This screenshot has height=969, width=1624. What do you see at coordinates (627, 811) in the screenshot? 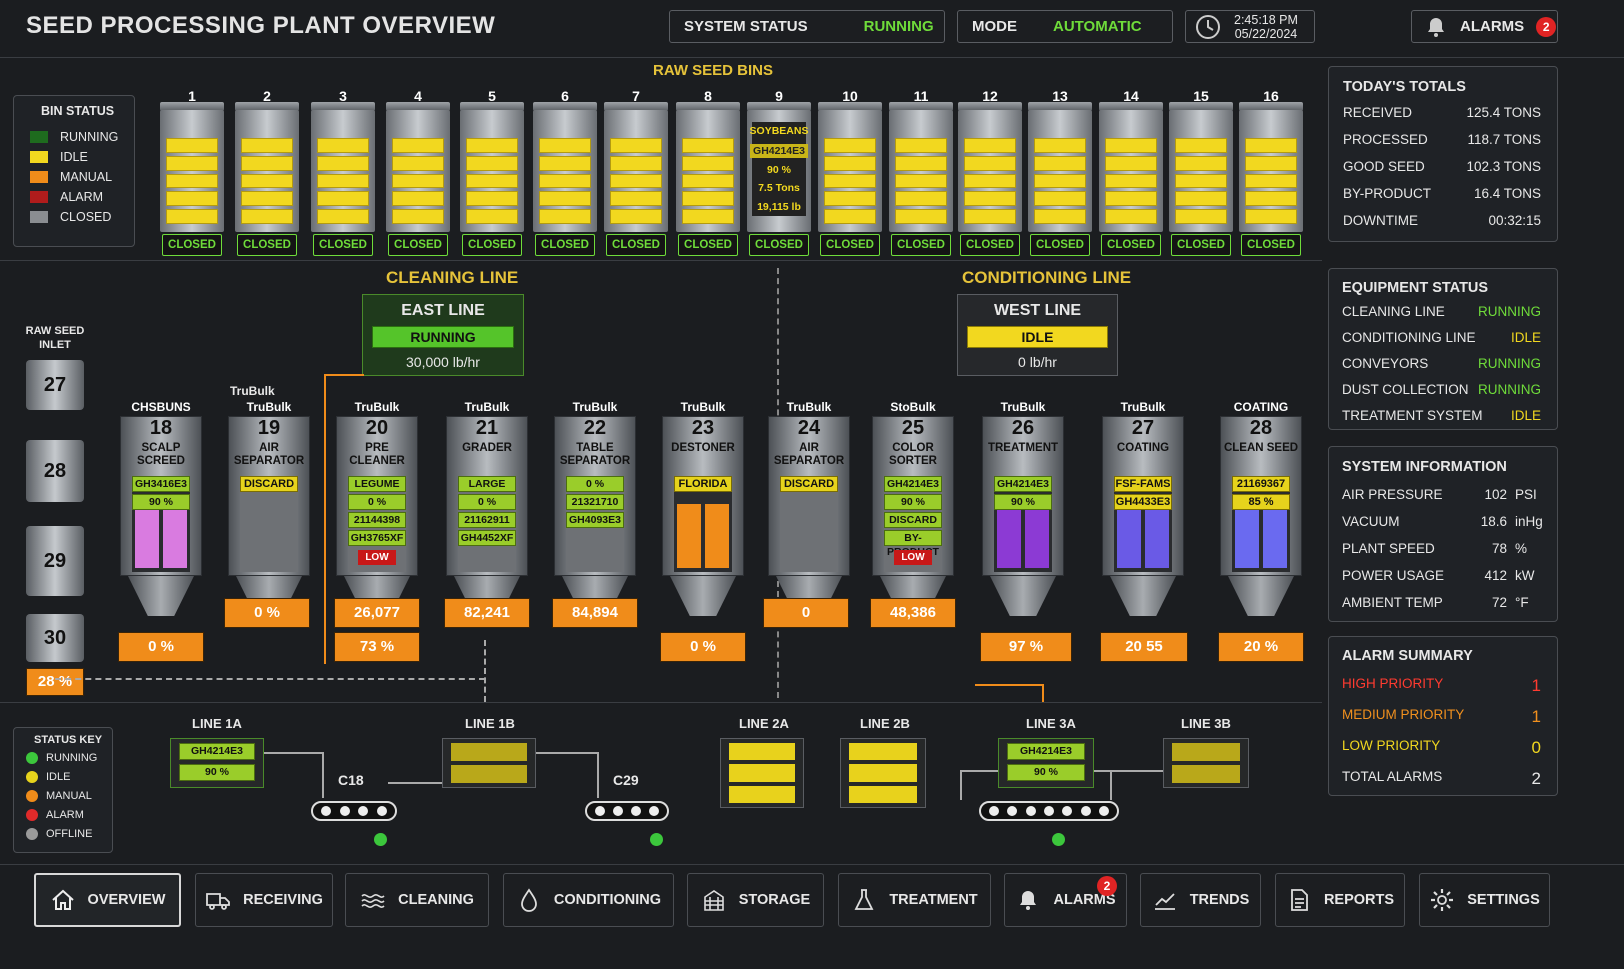
I see `conveyor-c29` at bounding box center [627, 811].